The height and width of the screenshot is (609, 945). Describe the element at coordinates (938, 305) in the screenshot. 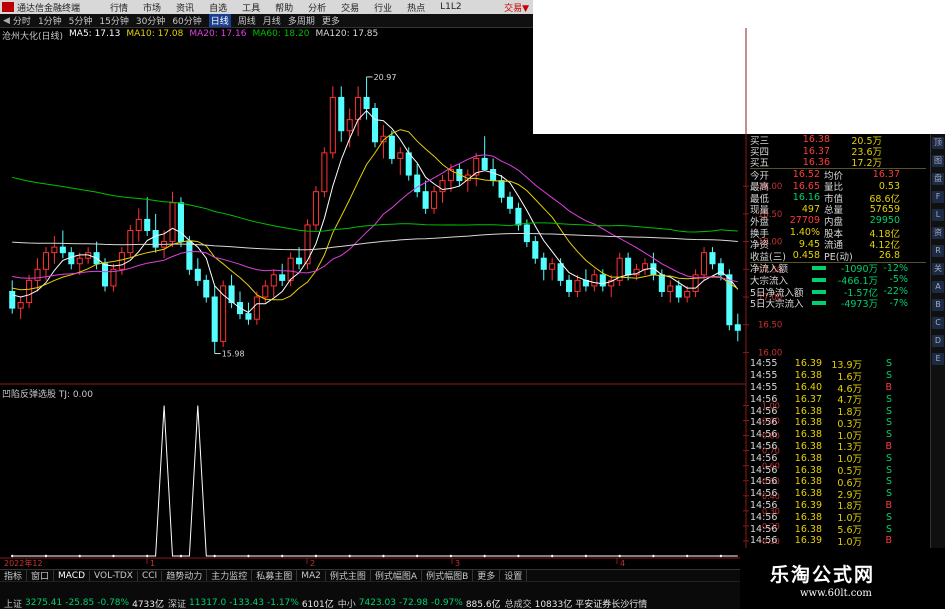

I see `toolbar-icon: B` at that location.